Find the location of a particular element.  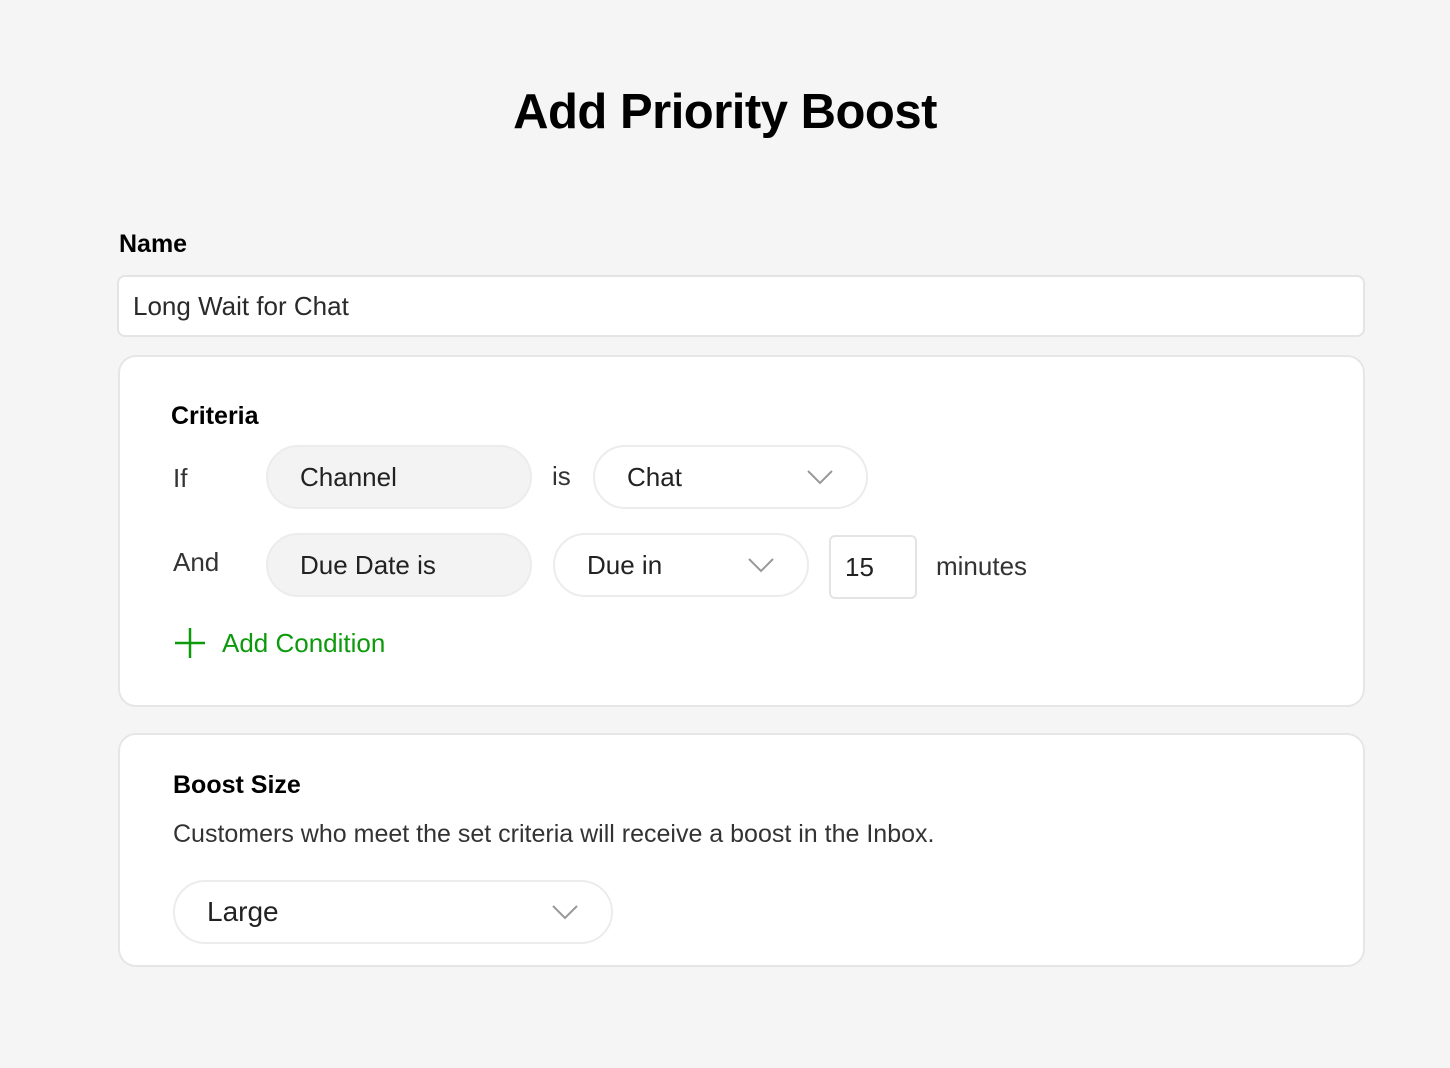

add-condition-label: Add Condition is located at coordinates (304, 642).